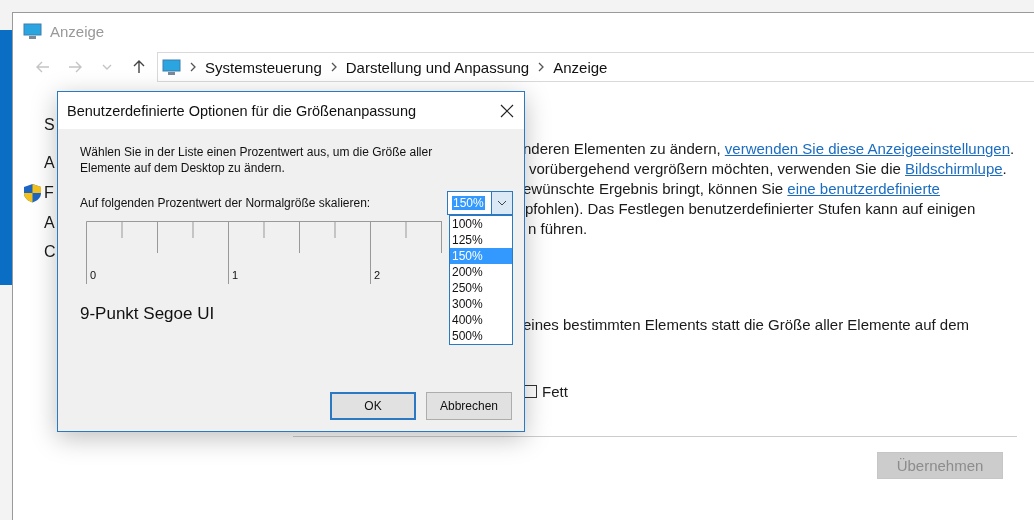  What do you see at coordinates (93, 275) in the screenshot?
I see `ruler-label: 0` at bounding box center [93, 275].